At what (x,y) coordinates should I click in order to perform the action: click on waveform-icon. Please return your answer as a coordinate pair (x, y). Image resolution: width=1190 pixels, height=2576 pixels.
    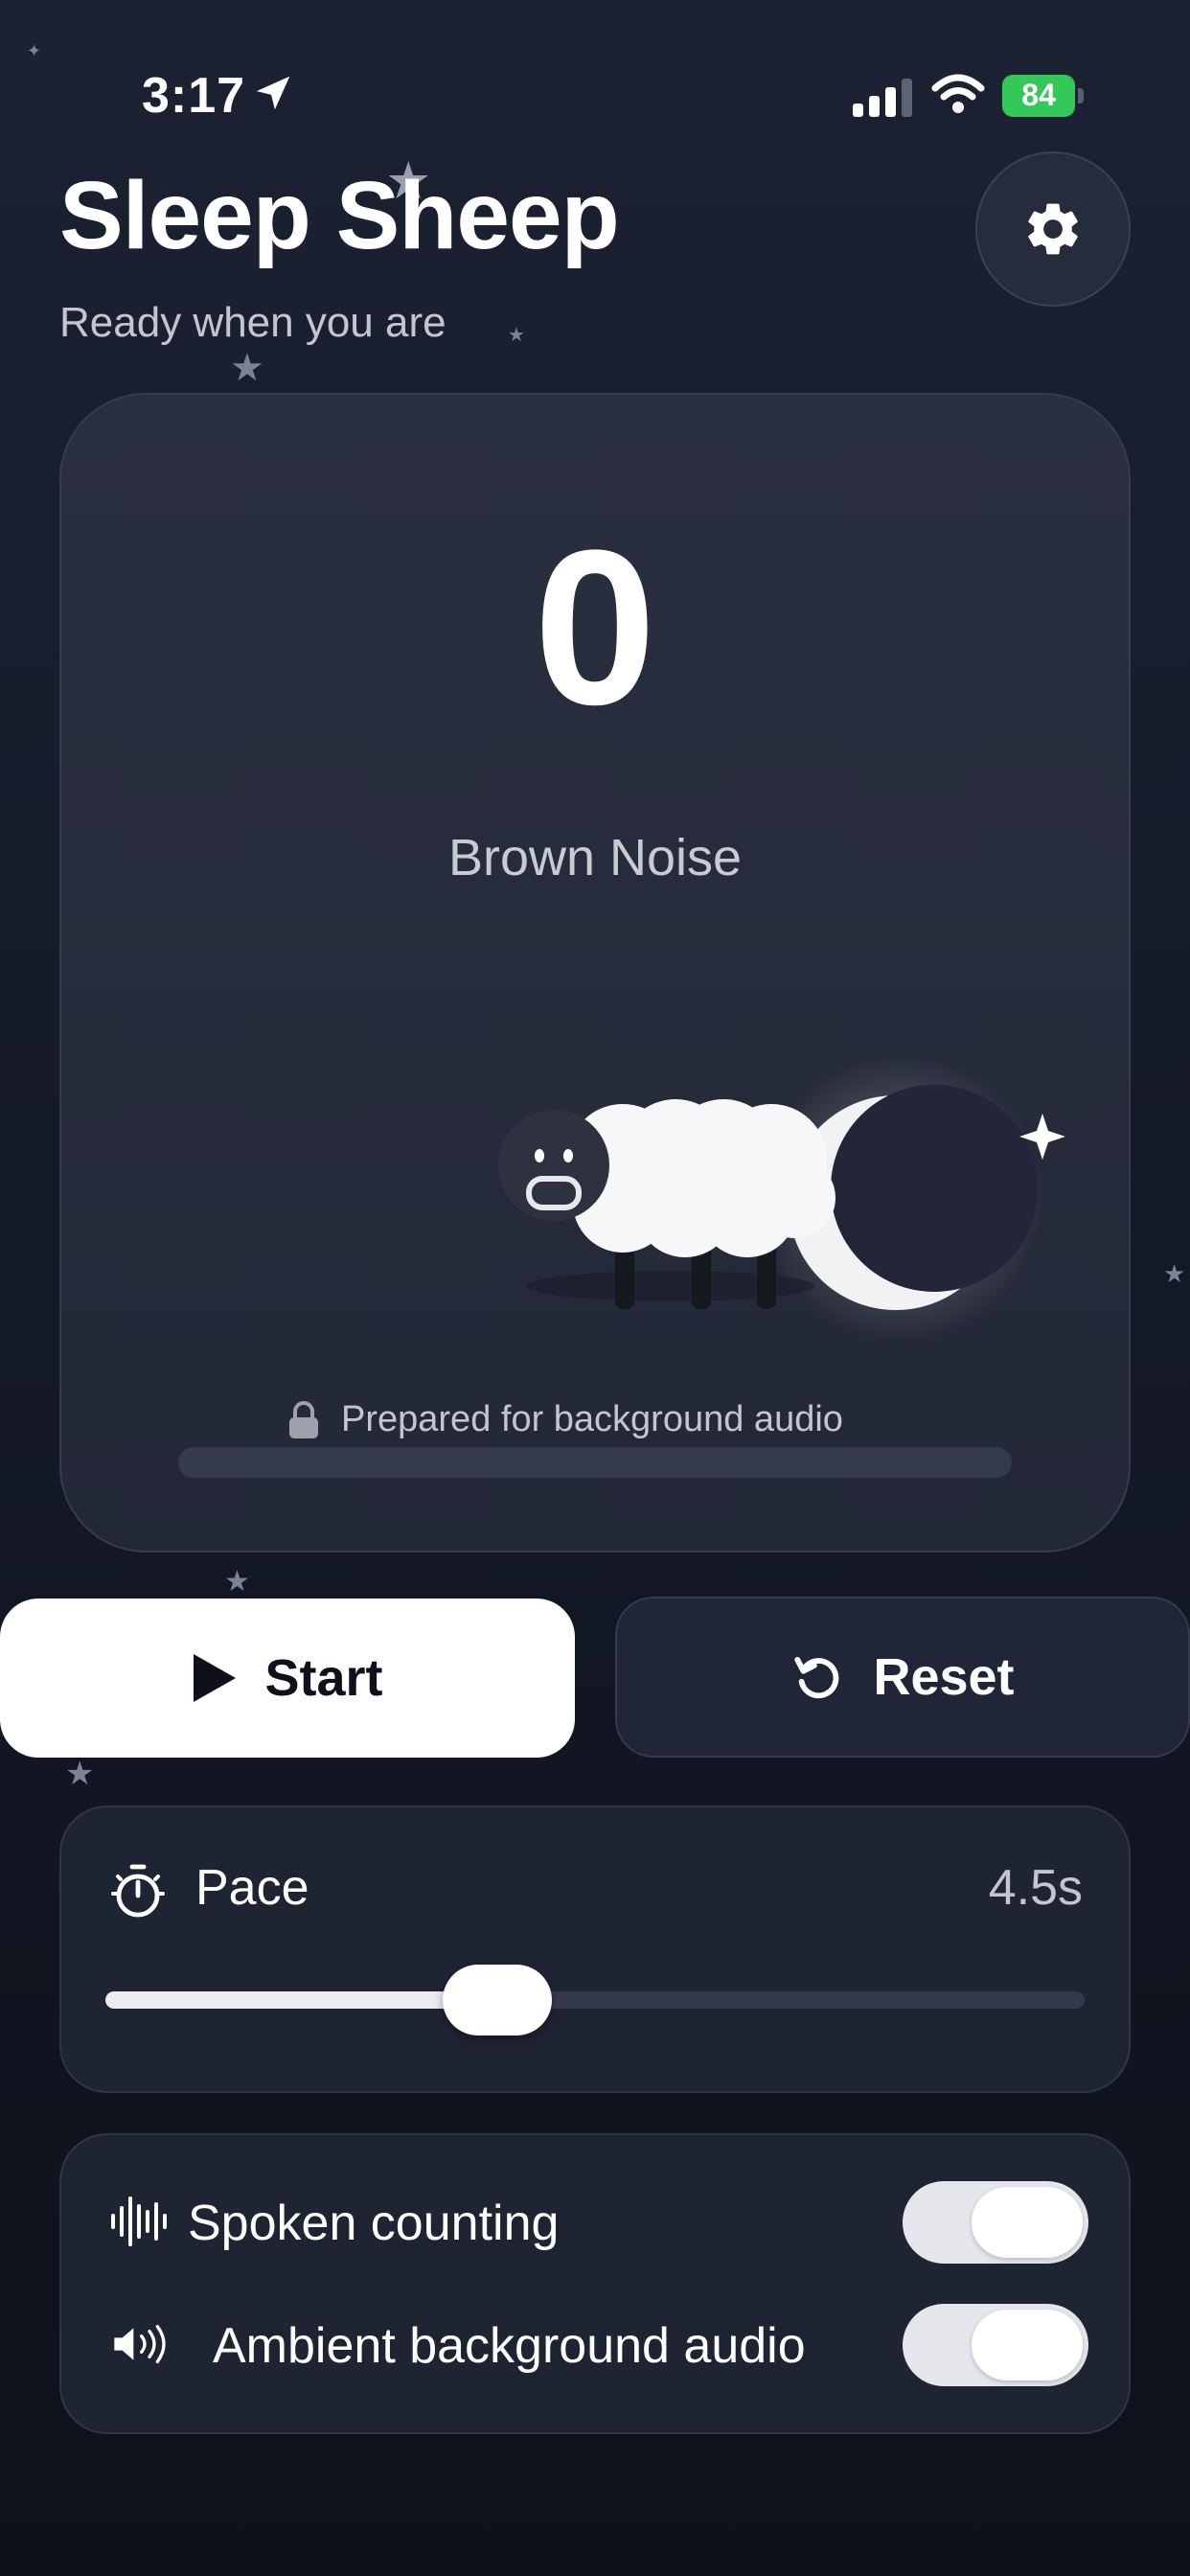
    Looking at the image, I should click on (139, 2221).